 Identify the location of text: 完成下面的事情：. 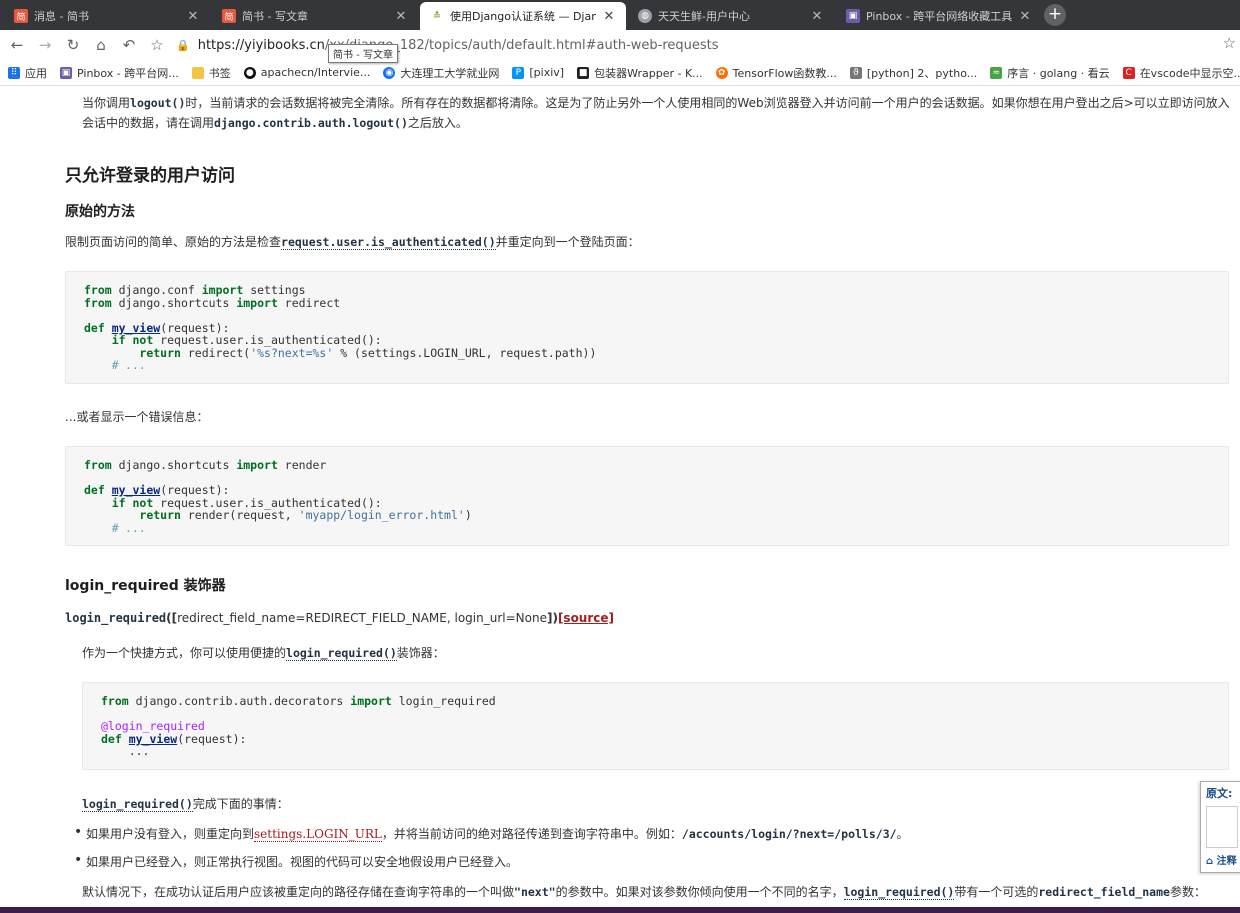
(240, 804).